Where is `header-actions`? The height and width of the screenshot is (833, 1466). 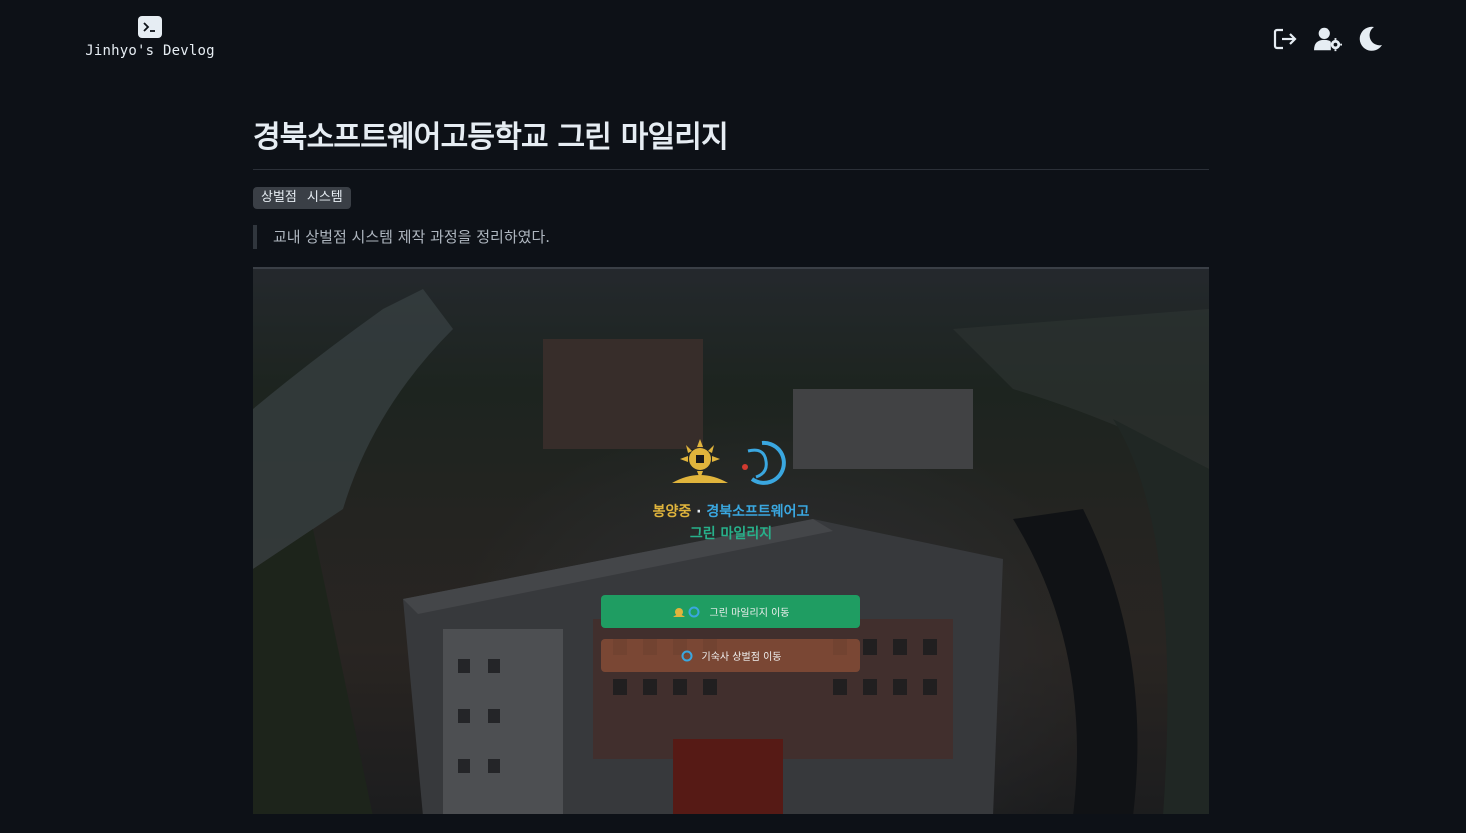 header-actions is located at coordinates (1328, 39).